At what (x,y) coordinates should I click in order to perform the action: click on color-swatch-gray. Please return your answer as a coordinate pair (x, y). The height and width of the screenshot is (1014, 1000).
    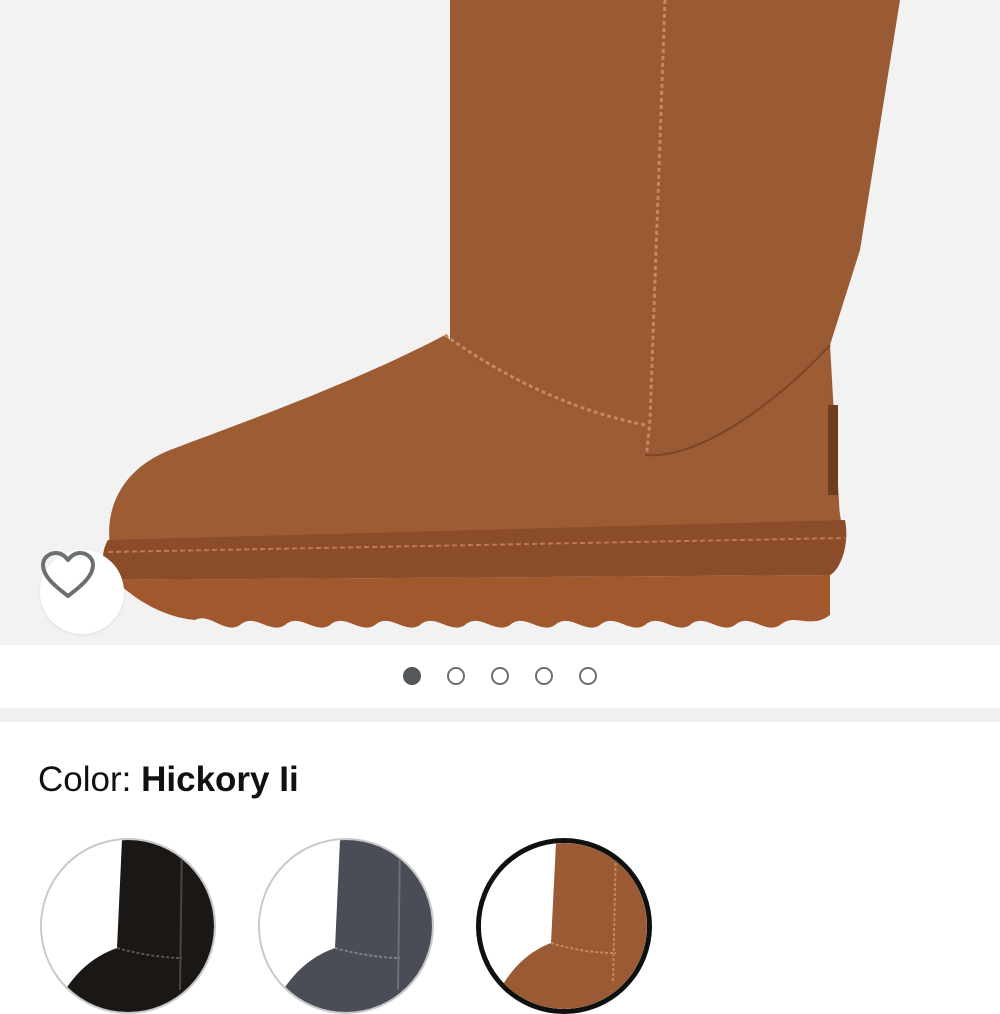
    Looking at the image, I should click on (346, 926).